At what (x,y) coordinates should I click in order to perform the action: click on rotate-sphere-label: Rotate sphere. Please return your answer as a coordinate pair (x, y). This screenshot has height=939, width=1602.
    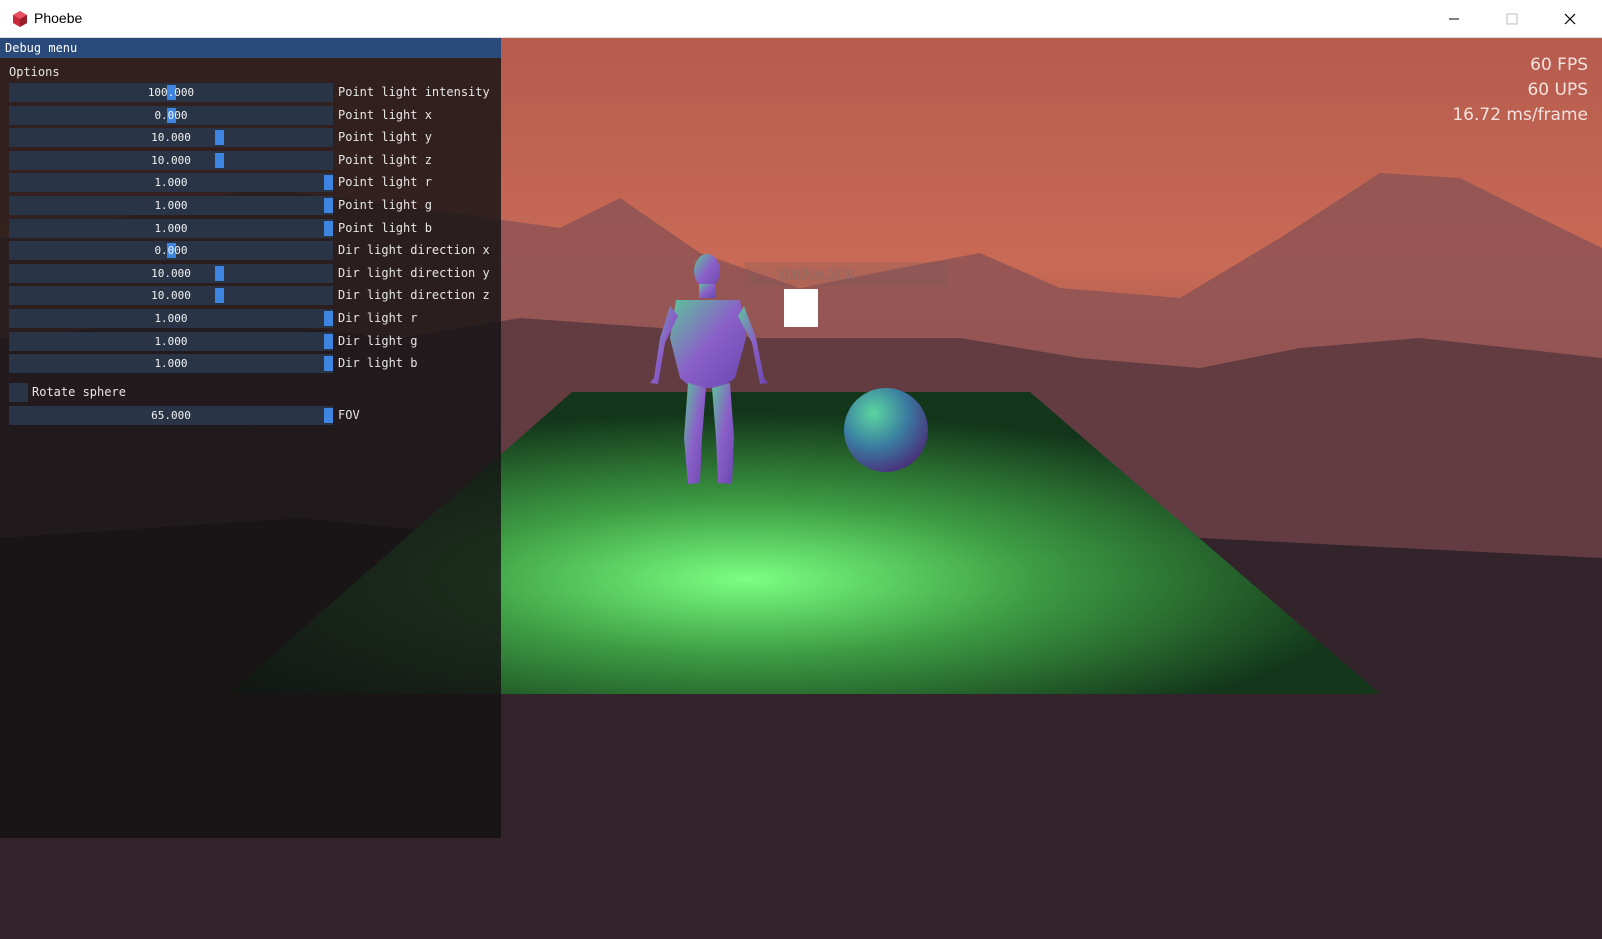
    Looking at the image, I should click on (79, 392).